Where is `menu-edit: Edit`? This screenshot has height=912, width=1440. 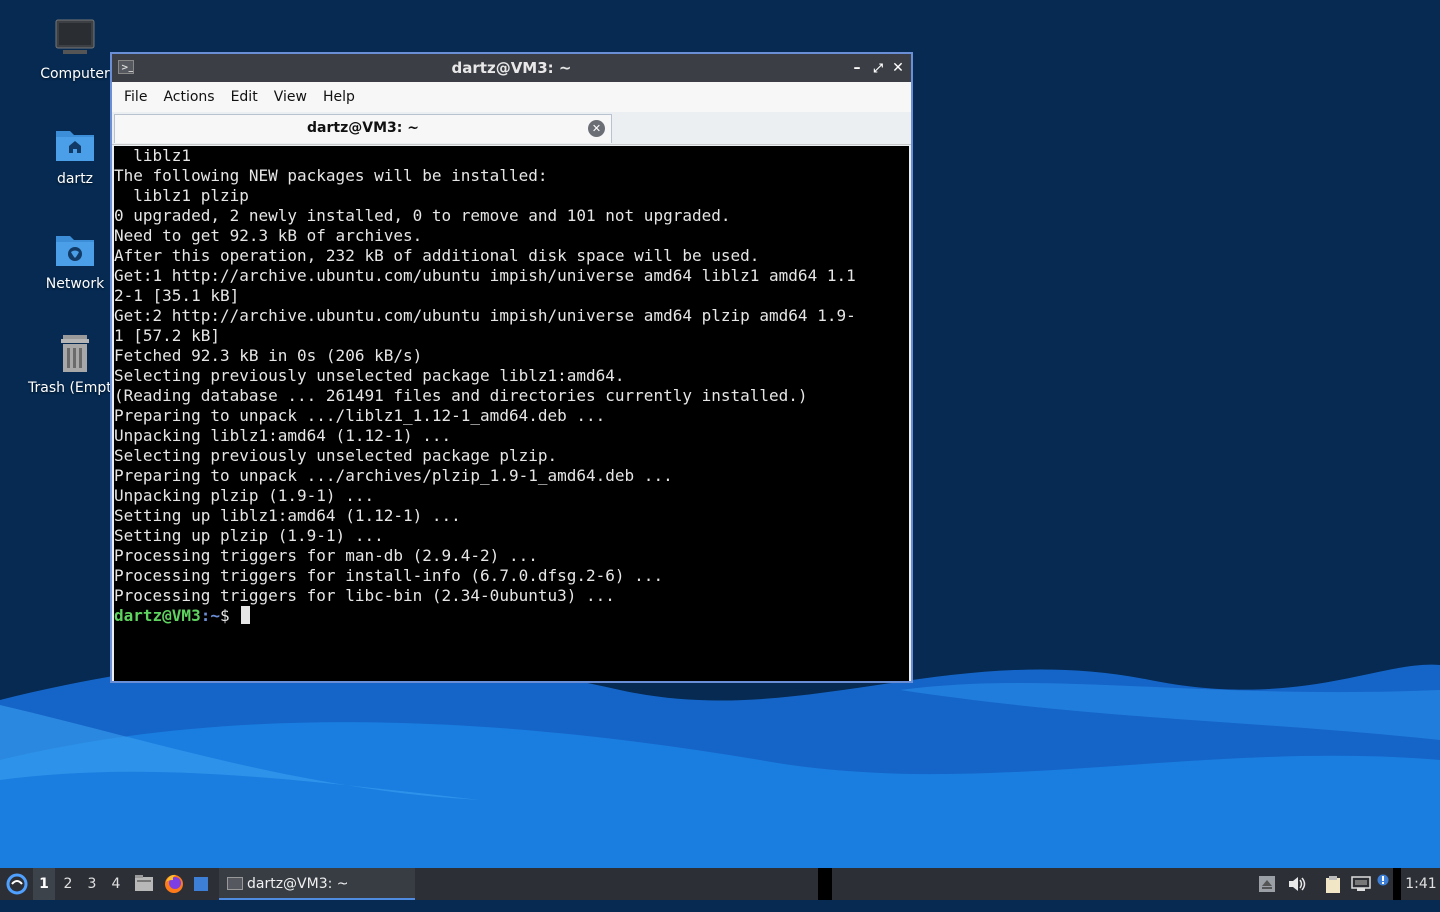
menu-edit: Edit is located at coordinates (244, 97).